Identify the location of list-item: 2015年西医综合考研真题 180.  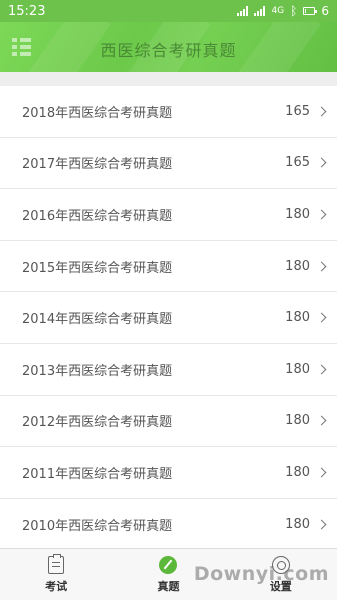
(168, 266).